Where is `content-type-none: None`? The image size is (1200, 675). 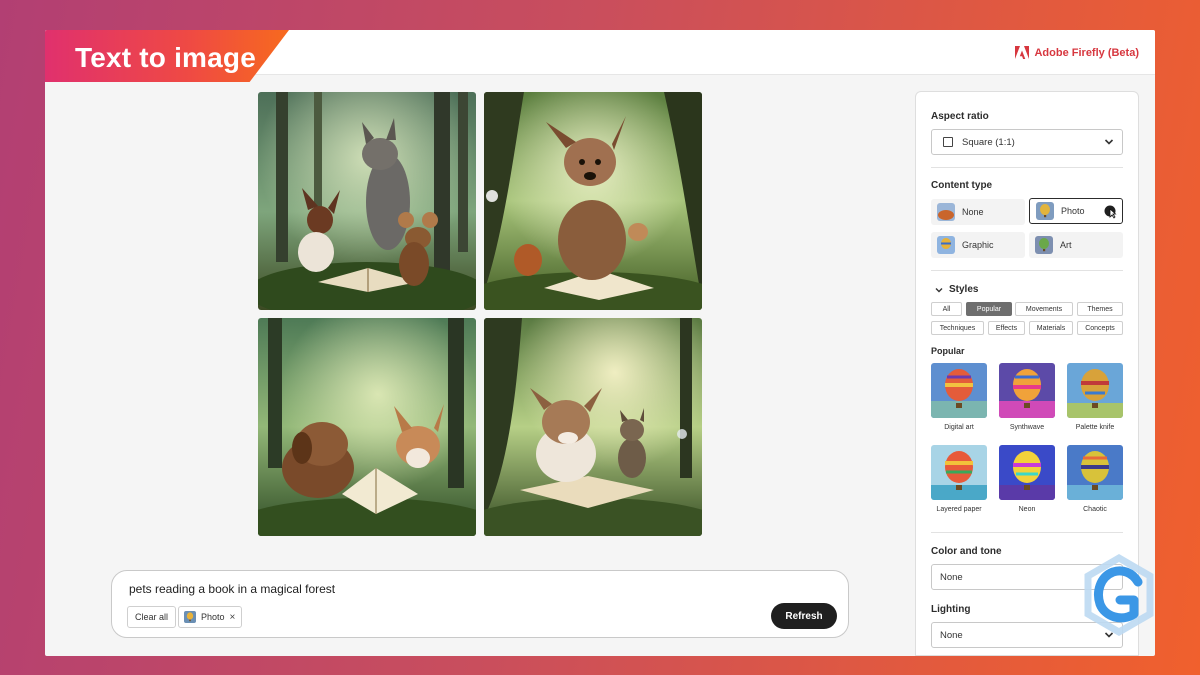 content-type-none: None is located at coordinates (978, 212).